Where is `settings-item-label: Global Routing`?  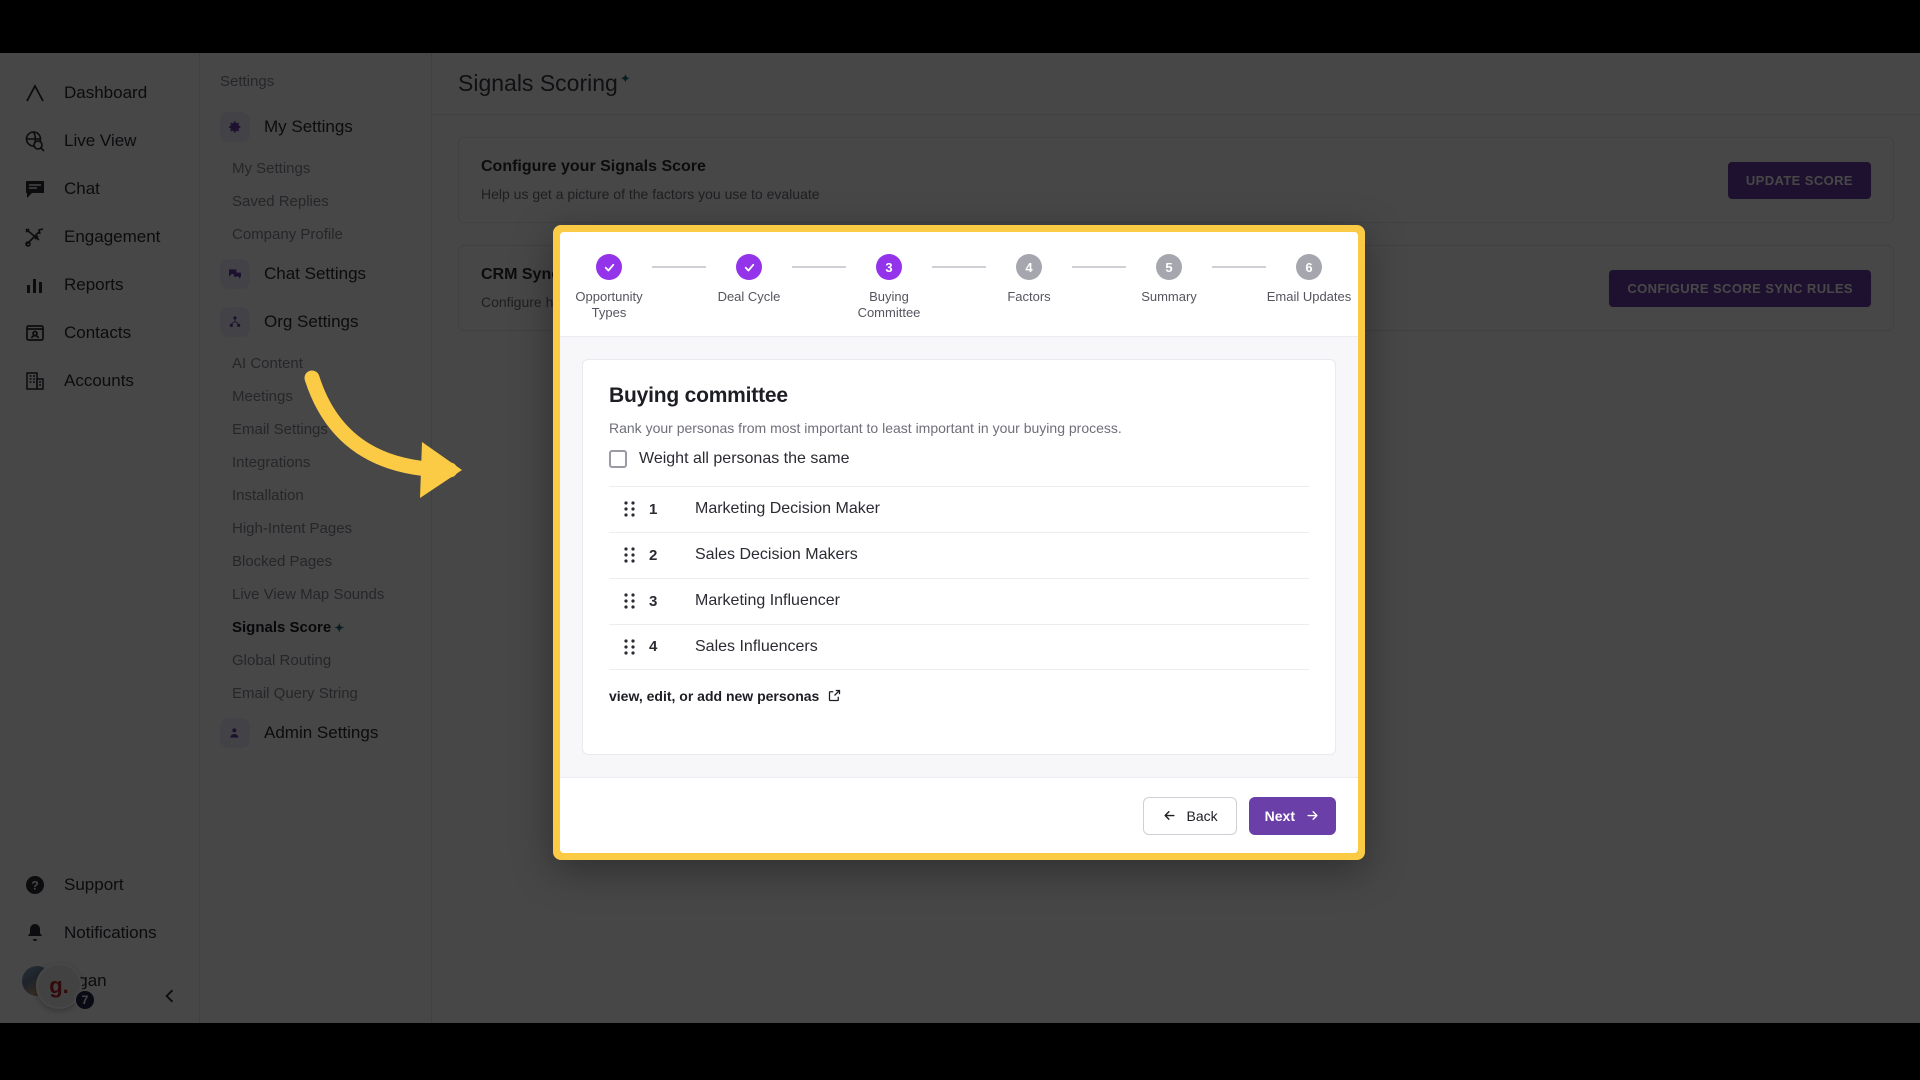
settings-item-label: Global Routing is located at coordinates (282, 660).